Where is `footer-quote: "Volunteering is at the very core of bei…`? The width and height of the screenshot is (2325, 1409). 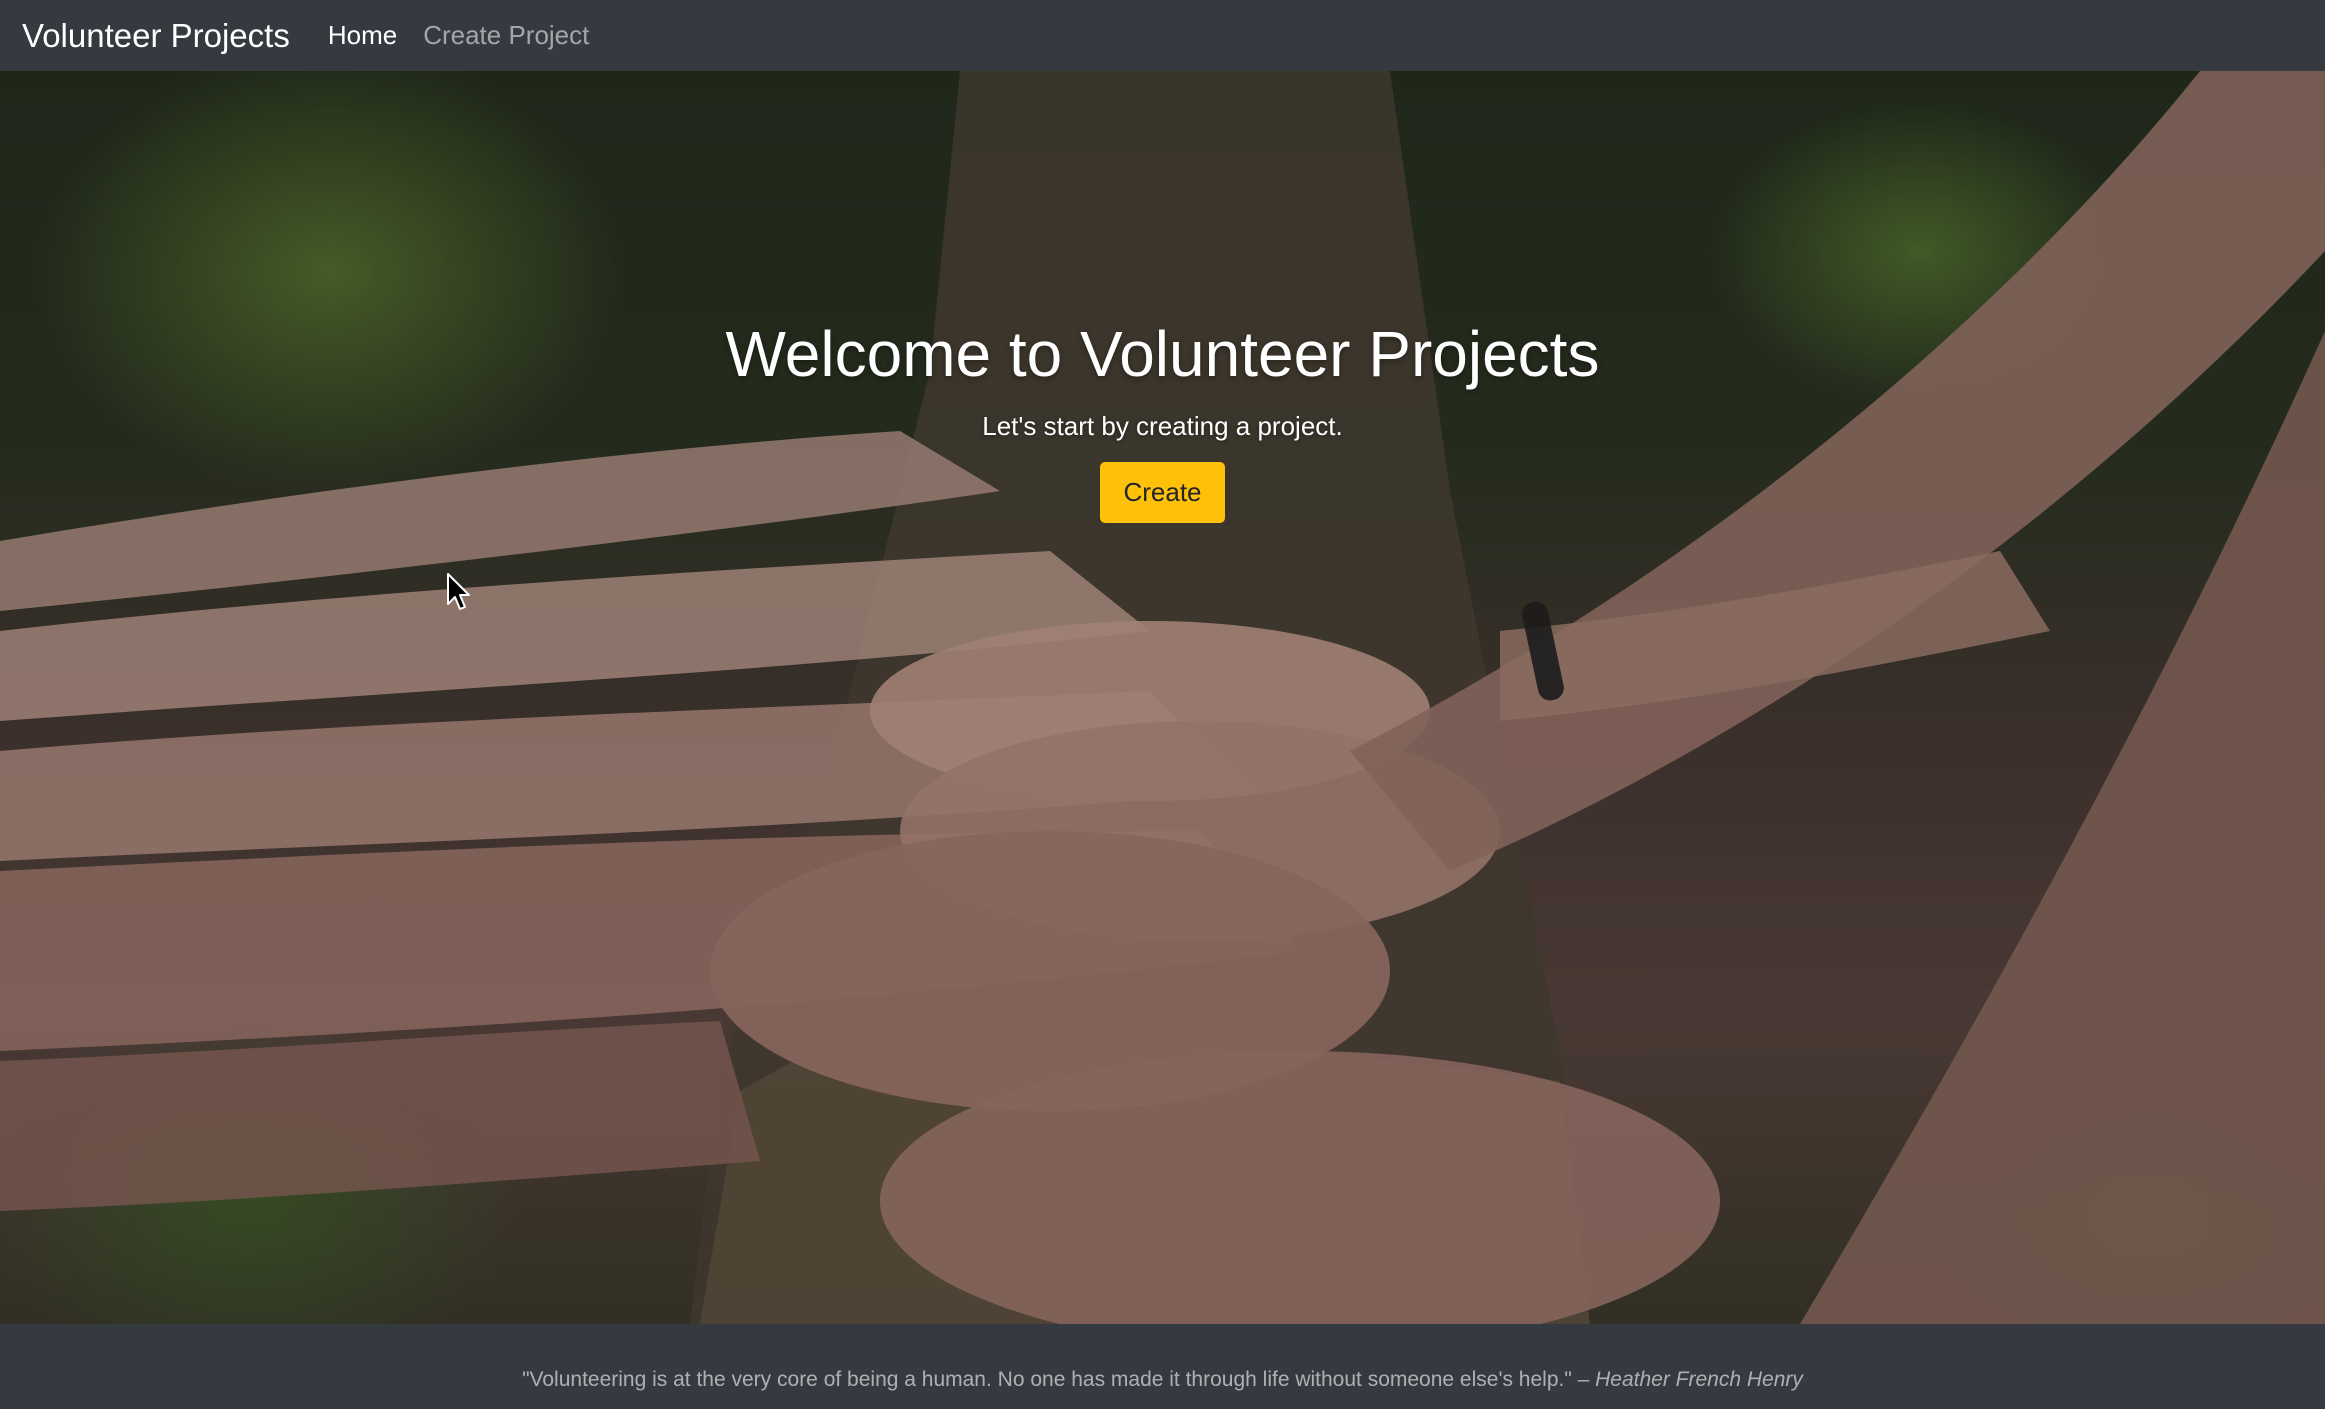 footer-quote: "Volunteering is at the very core of bei… is located at coordinates (1162, 1379).